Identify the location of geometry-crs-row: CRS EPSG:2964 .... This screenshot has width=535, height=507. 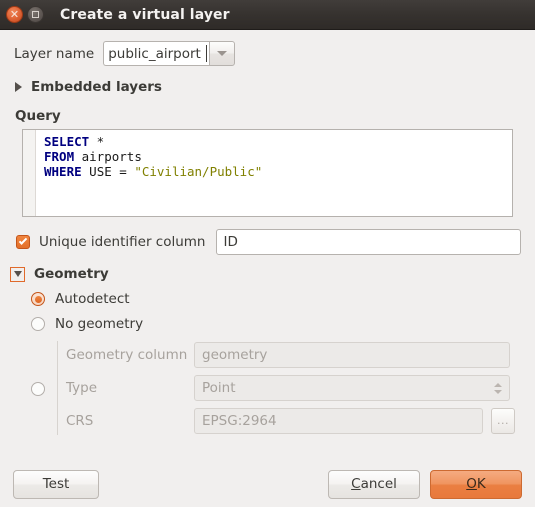
(300, 421).